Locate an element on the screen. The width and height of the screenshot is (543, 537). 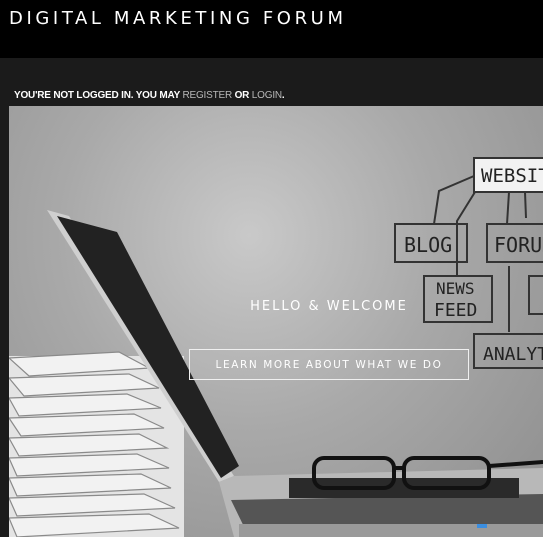
learn-more-button: LEARN MORE ABOUT WHAT WE DO is located at coordinates (329, 364).